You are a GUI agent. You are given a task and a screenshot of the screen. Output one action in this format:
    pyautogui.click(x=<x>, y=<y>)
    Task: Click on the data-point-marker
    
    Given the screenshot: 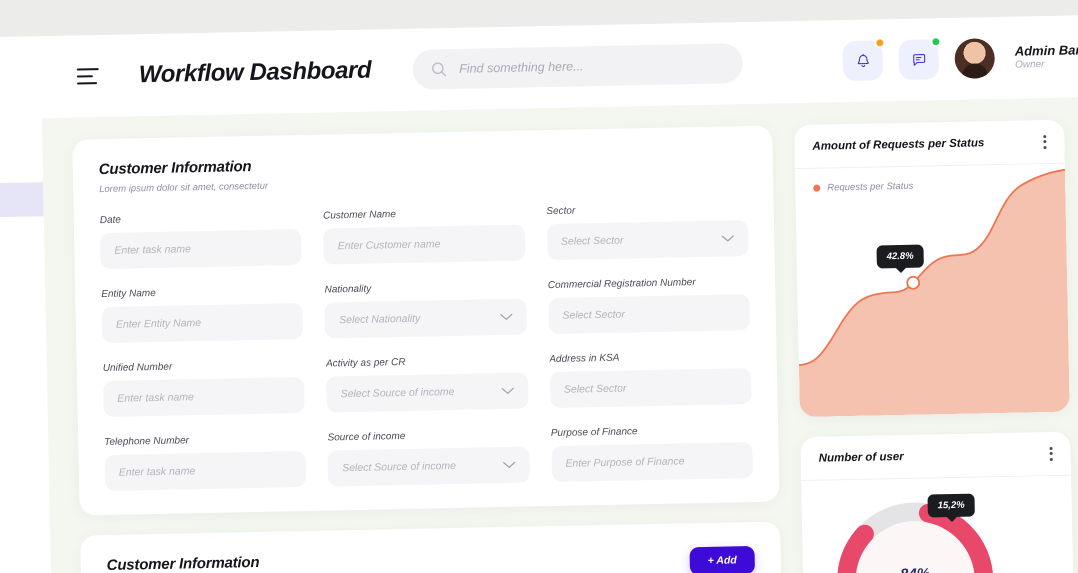 What is the action you would take?
    pyautogui.click(x=913, y=282)
    